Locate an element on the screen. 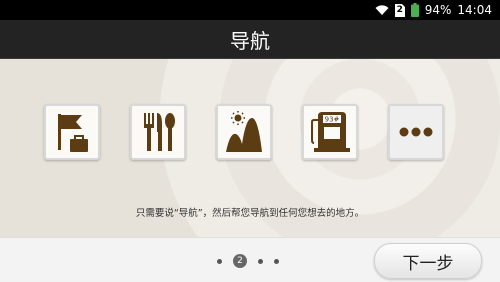 This screenshot has height=282, width=500. flag-suitcase-icon is located at coordinates (72, 132).